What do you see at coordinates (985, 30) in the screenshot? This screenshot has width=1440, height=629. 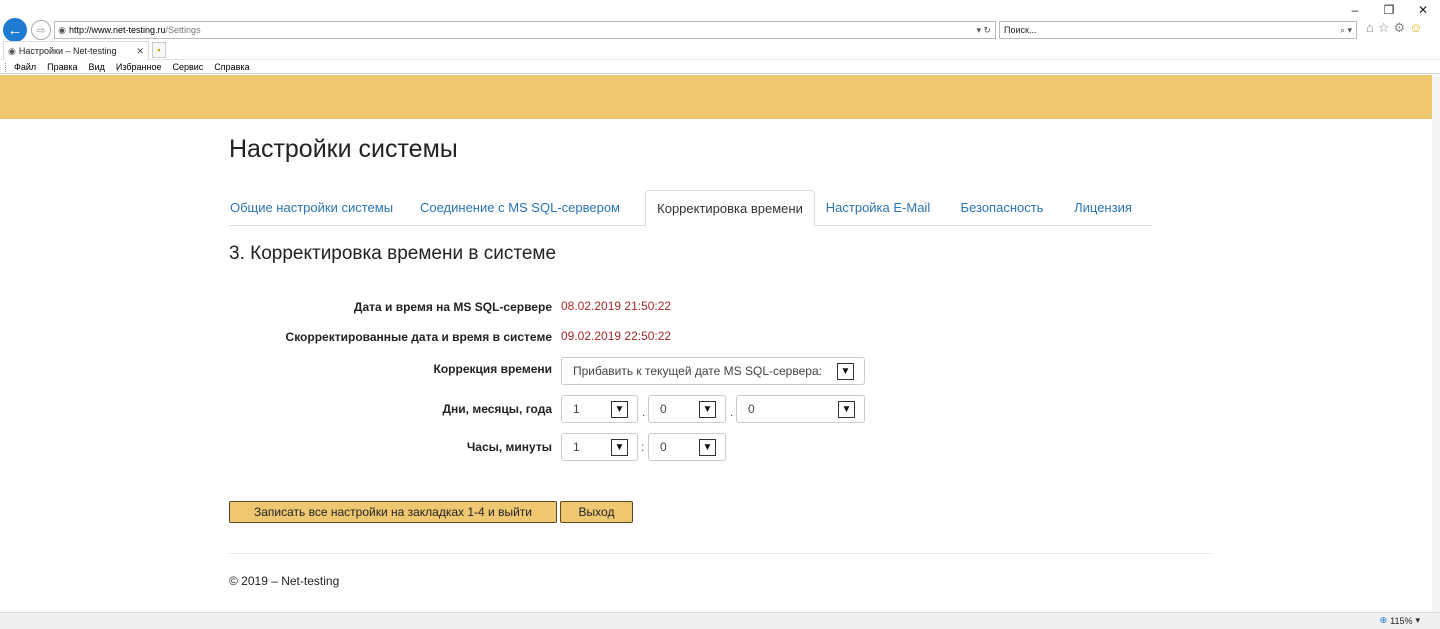 I see `address-tools: ▾ ↻` at bounding box center [985, 30].